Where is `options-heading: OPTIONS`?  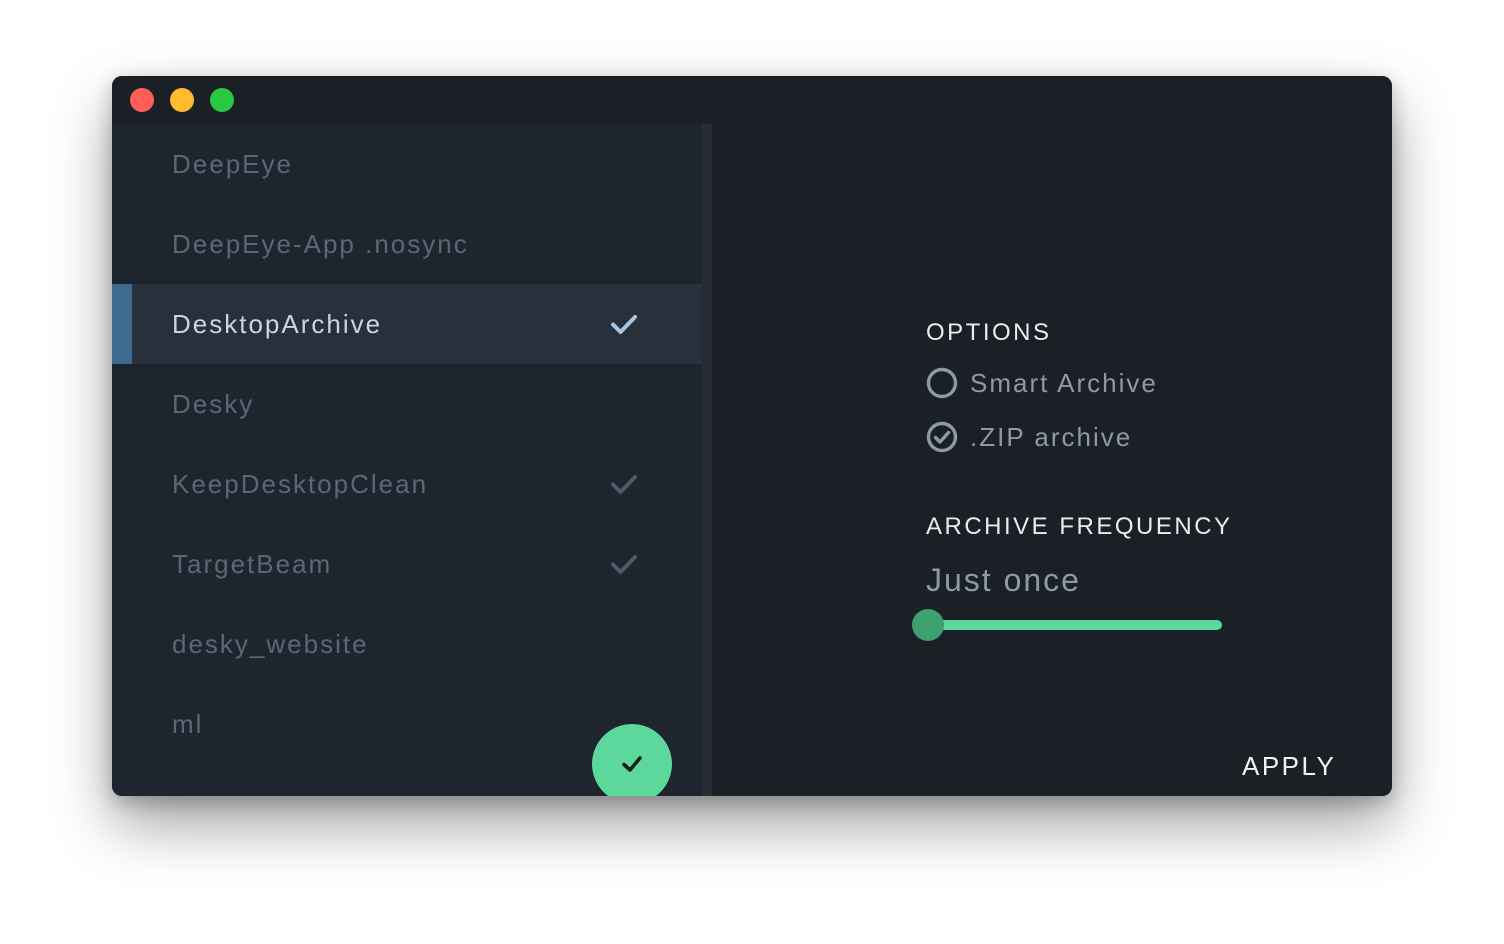 options-heading: OPTIONS is located at coordinates (989, 332).